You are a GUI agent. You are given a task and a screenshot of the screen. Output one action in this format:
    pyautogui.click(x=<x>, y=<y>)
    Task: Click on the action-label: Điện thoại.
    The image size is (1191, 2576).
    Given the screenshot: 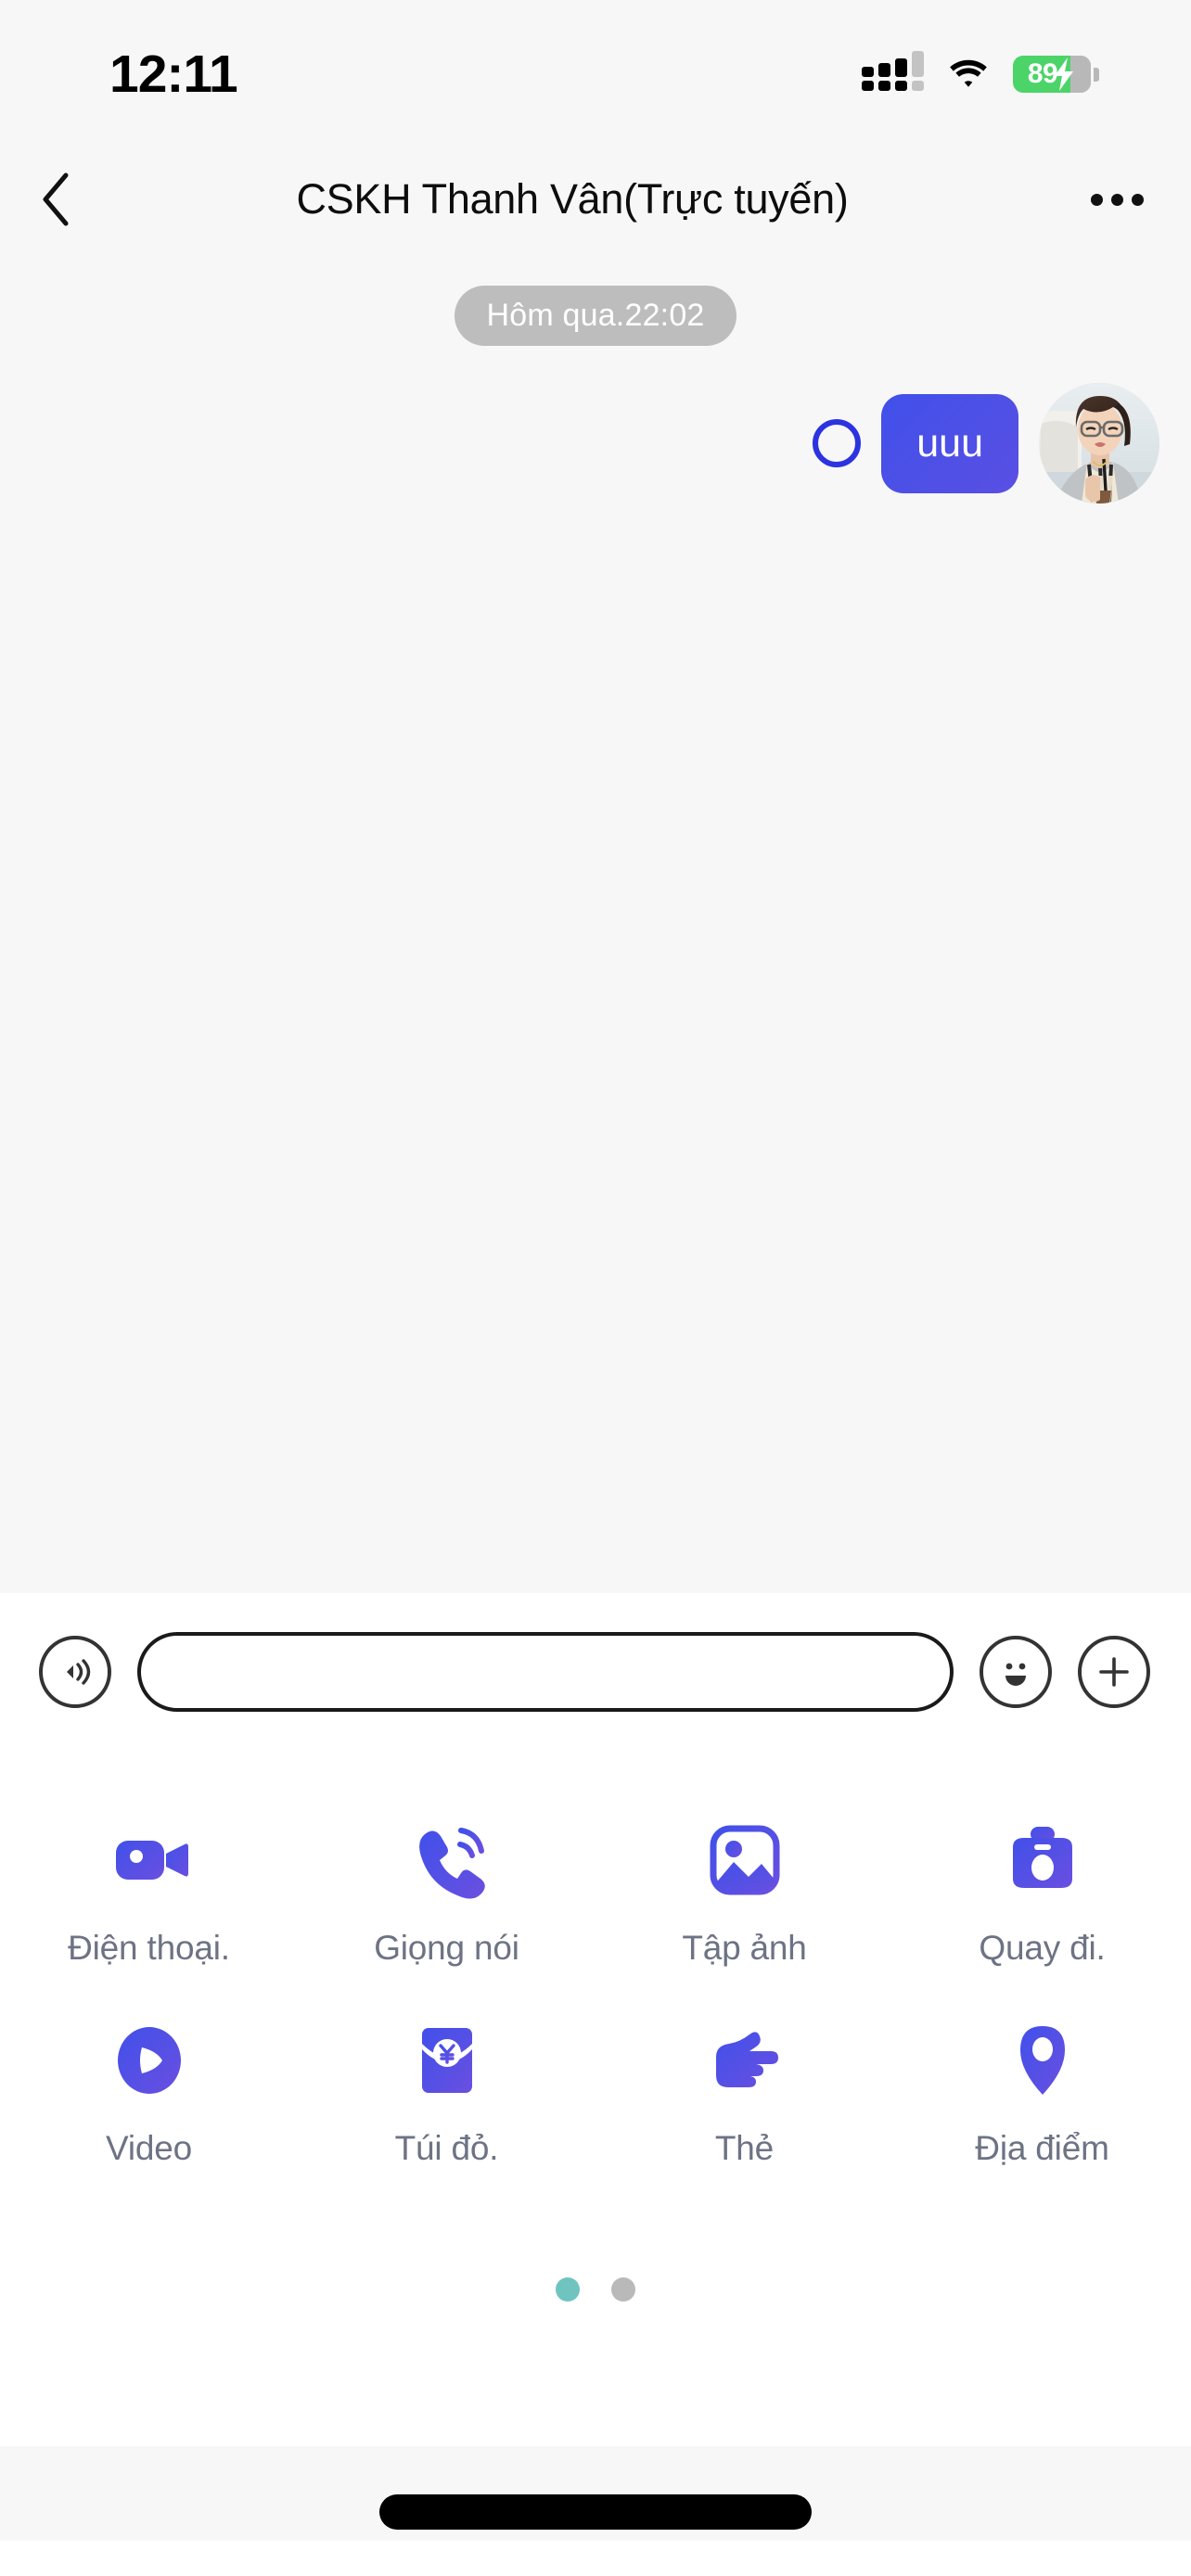 What is the action you would take?
    pyautogui.click(x=149, y=1948)
    